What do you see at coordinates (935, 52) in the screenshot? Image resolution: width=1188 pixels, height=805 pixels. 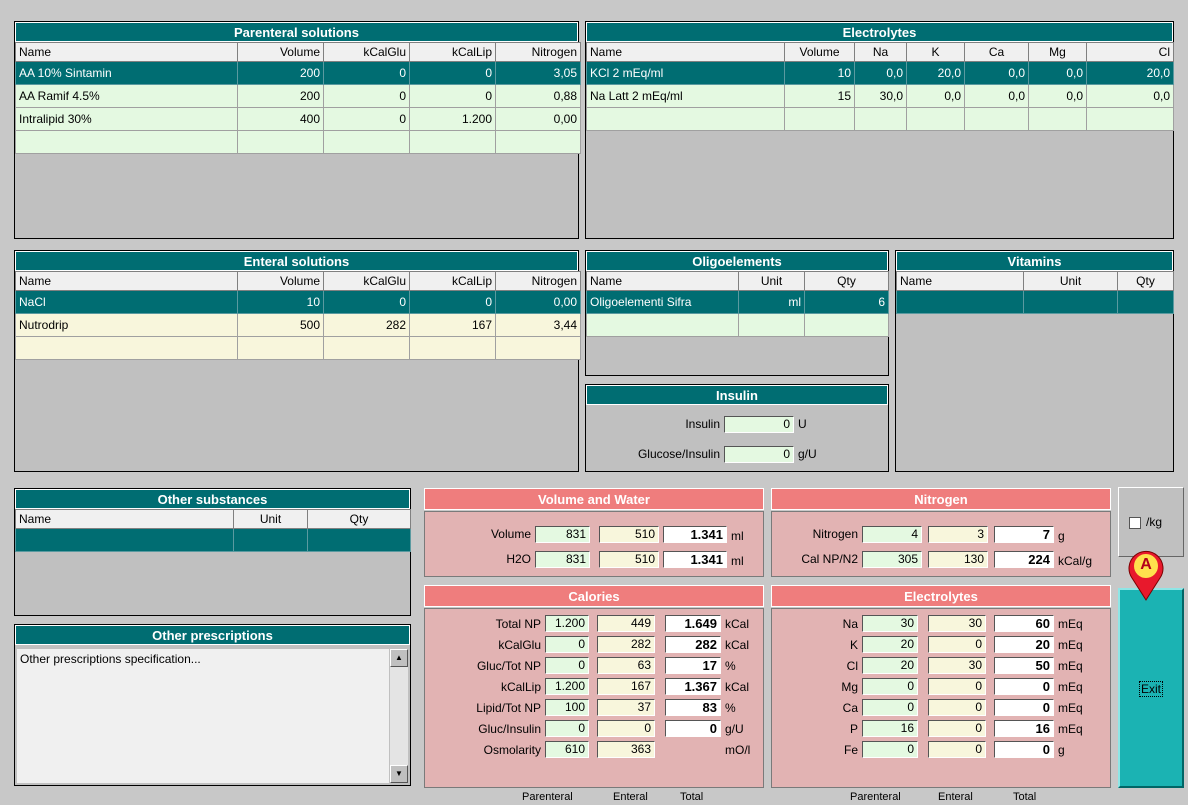 I see `col-k: K` at bounding box center [935, 52].